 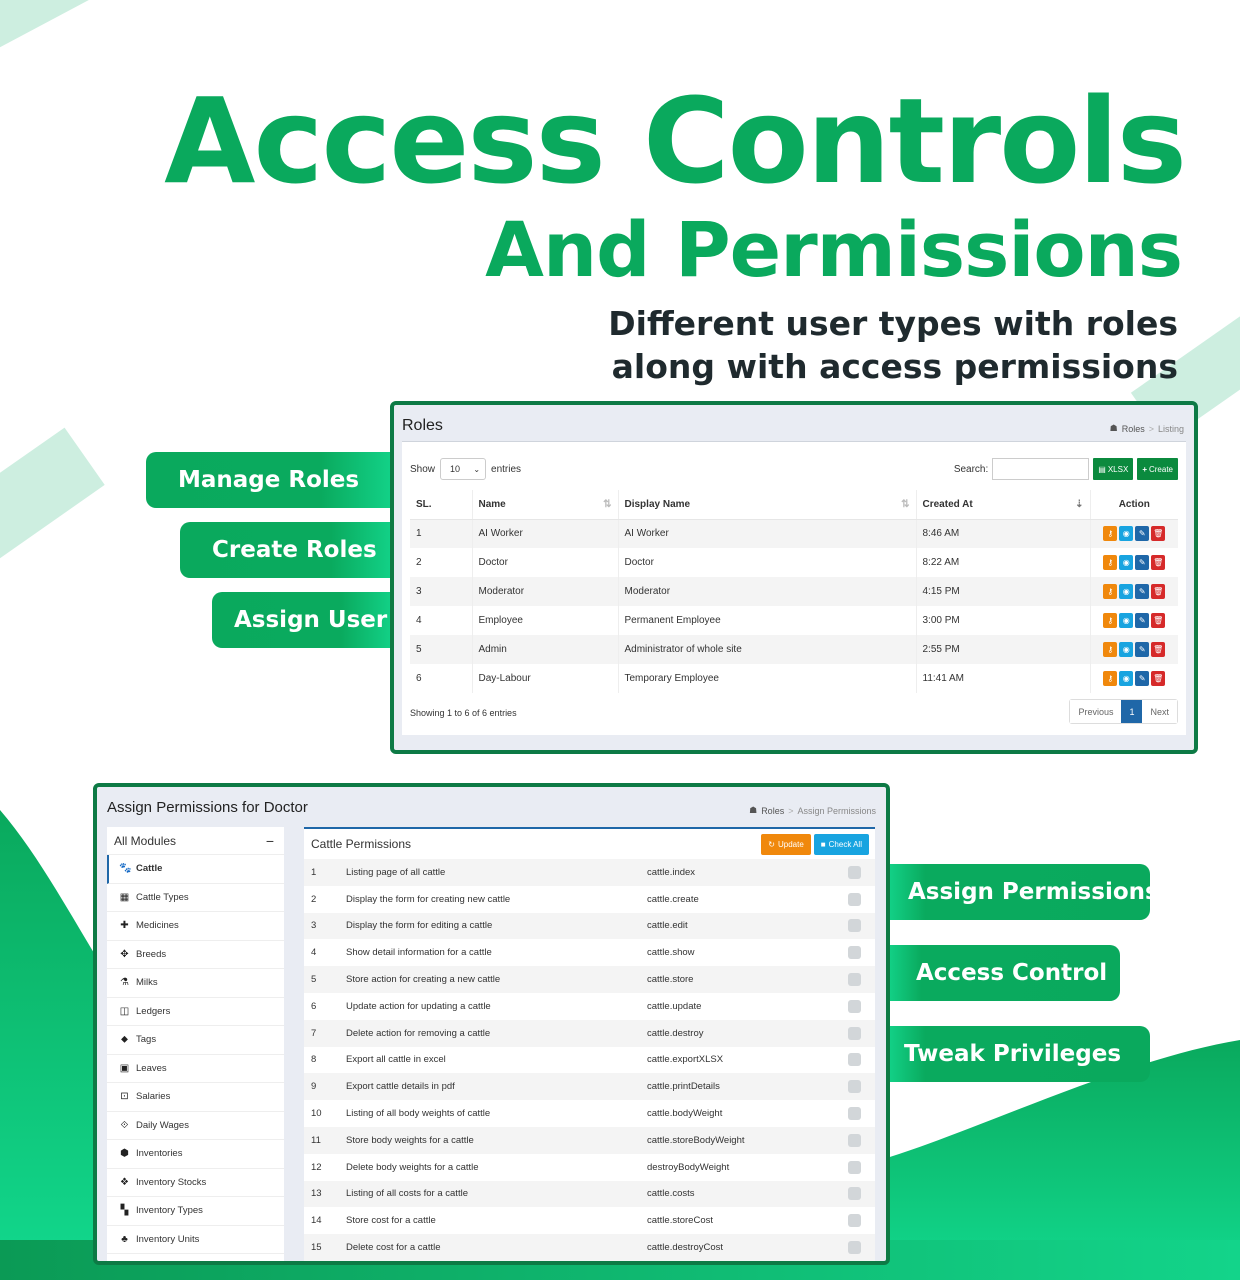 I want to click on column-header-display-name: Display Name ⇅, so click(x=766, y=505).